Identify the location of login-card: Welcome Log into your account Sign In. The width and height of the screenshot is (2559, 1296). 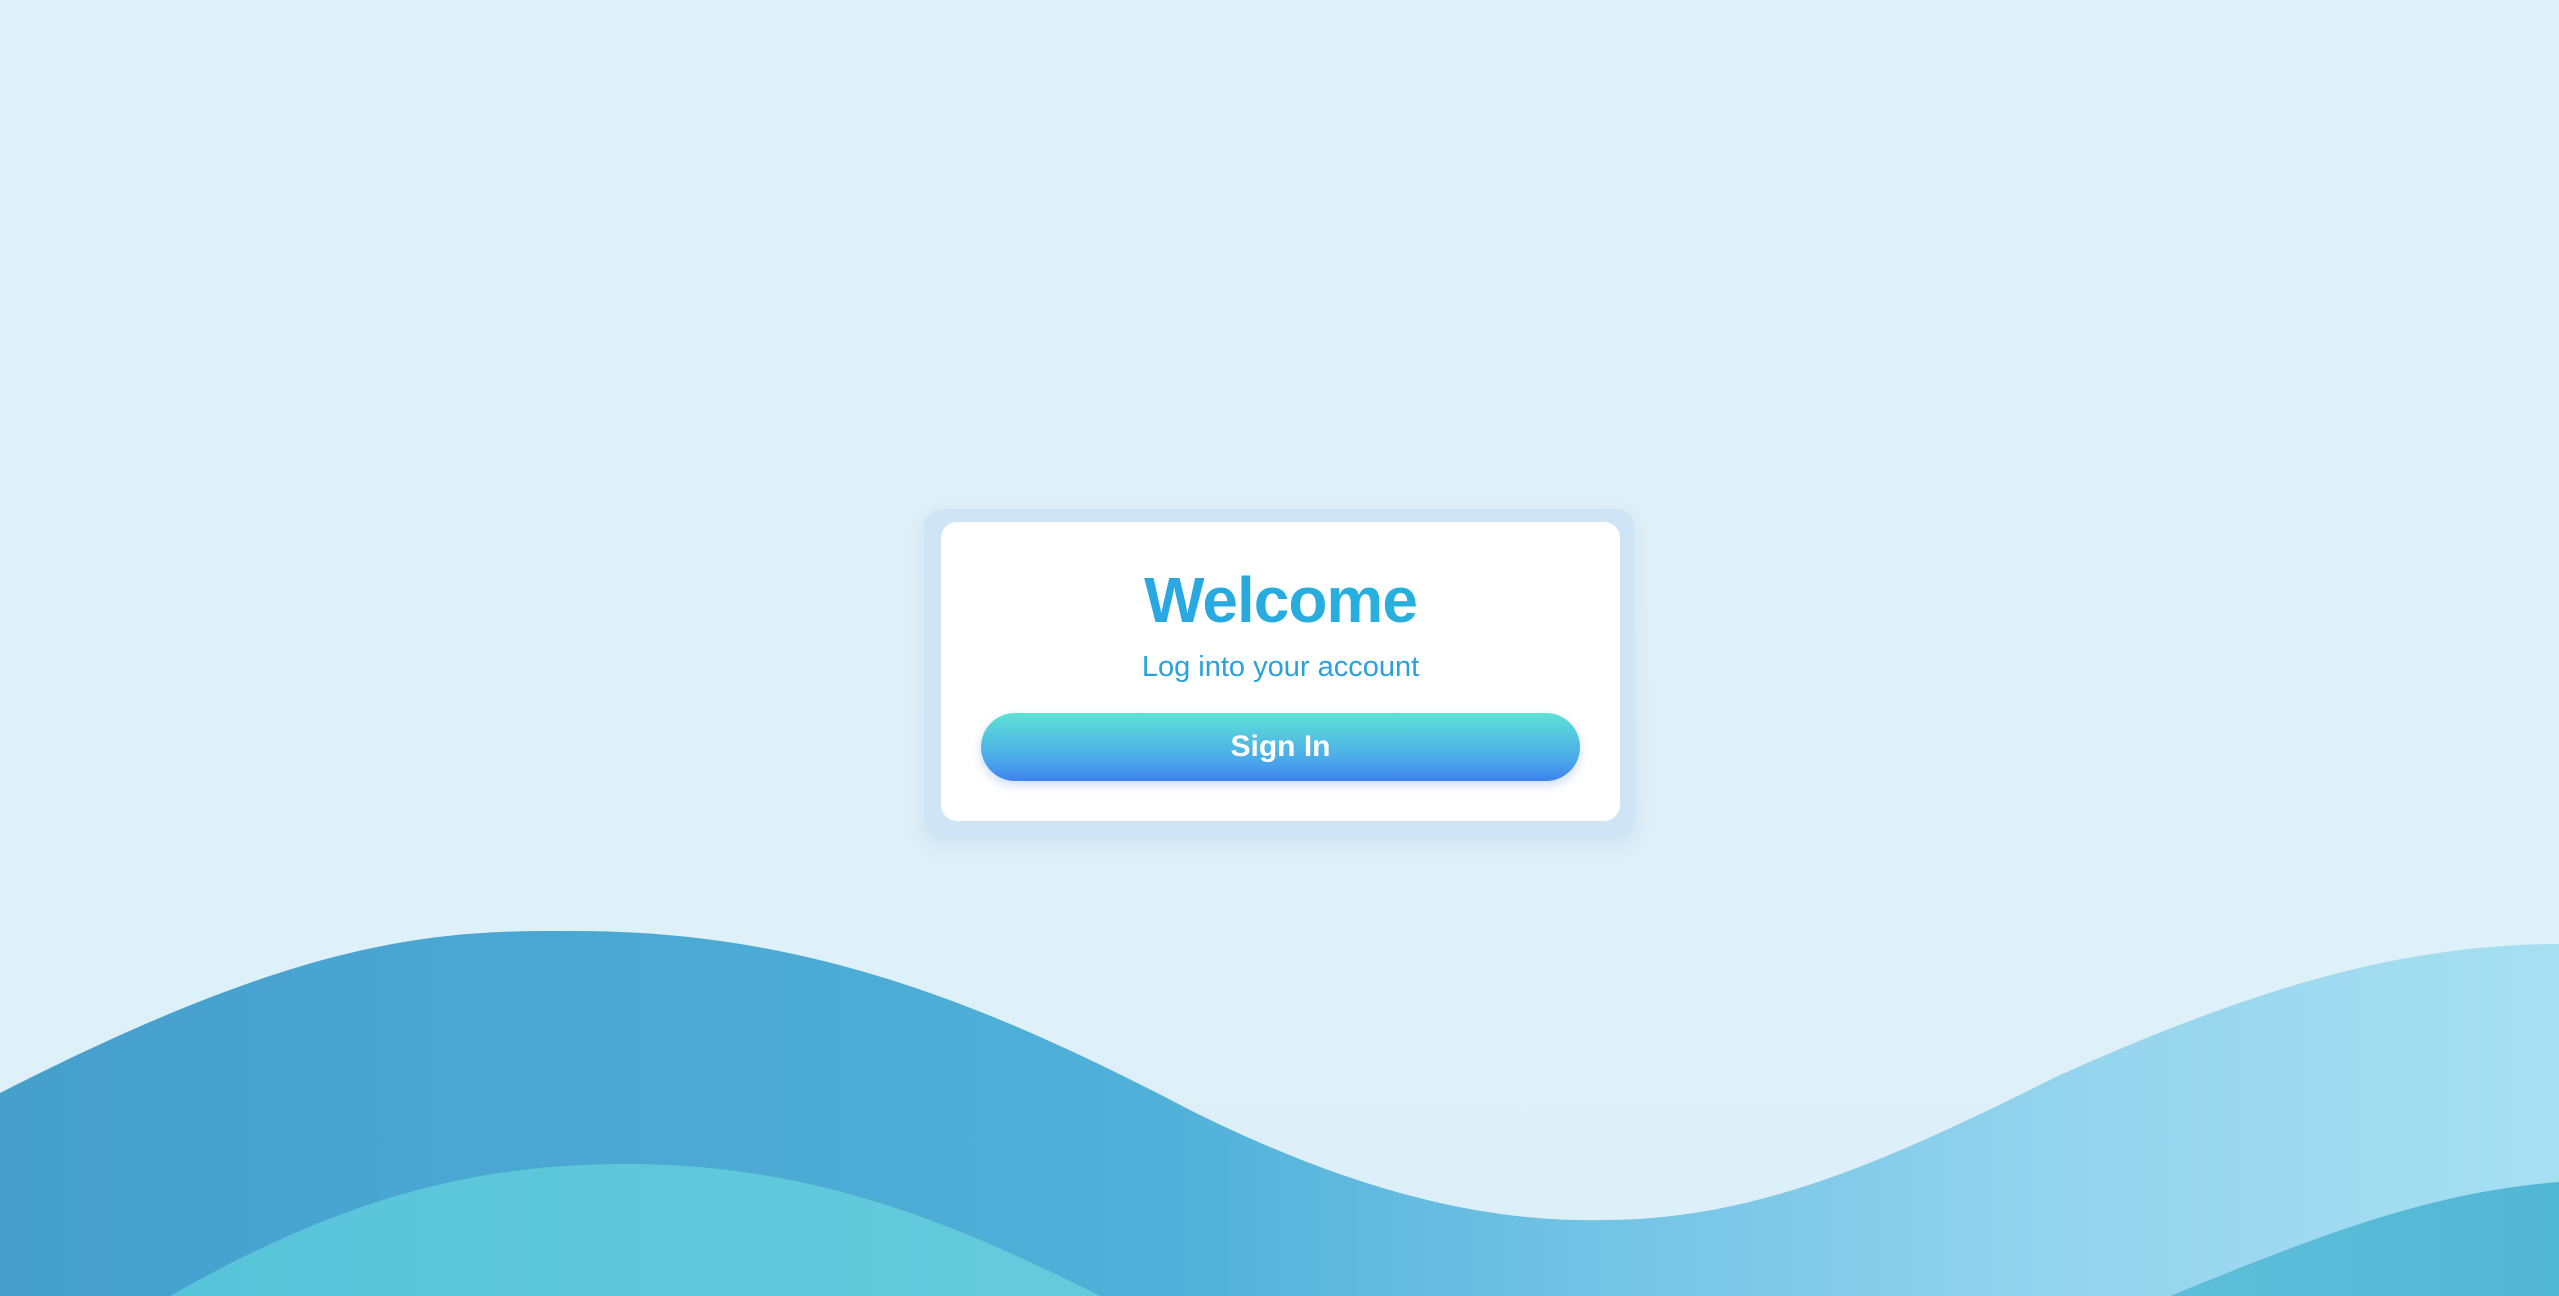
(1280, 671).